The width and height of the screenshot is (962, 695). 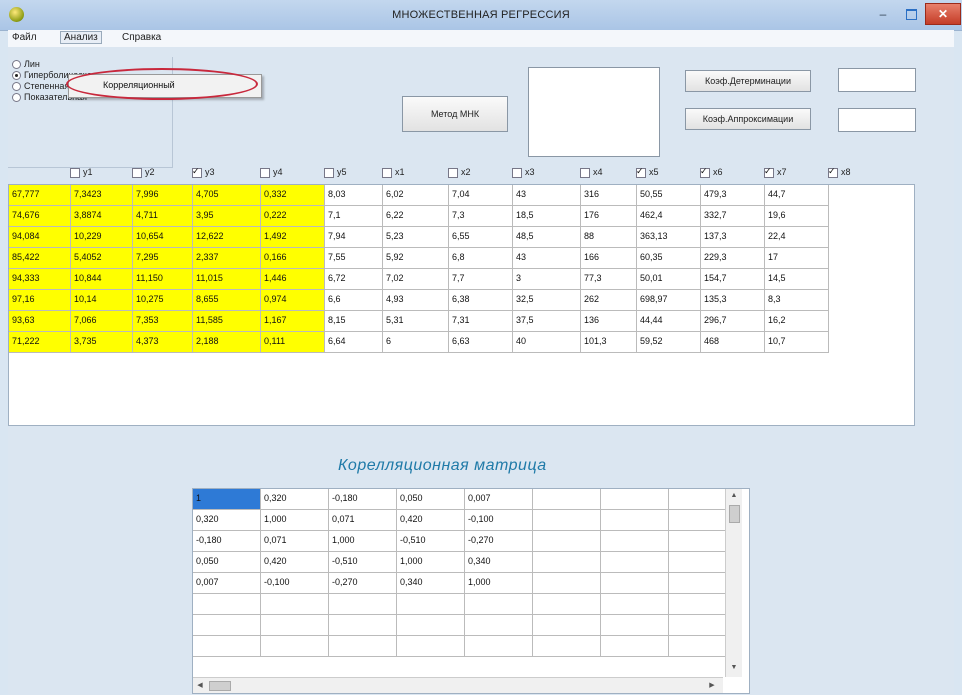 I want to click on table-cell: 2,337, so click(x=227, y=258).